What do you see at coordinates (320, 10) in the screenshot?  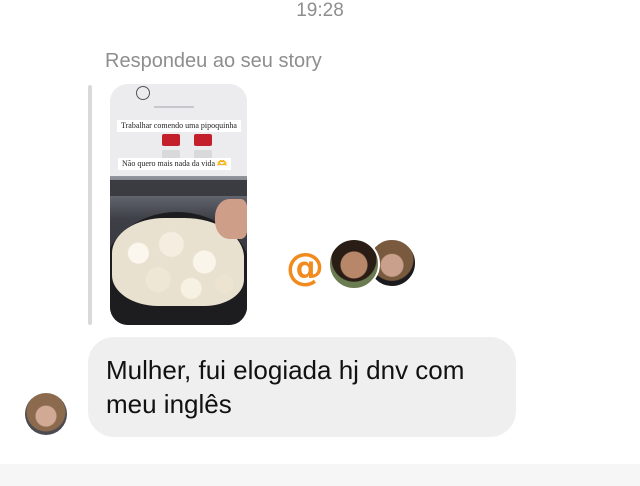 I see `timestamp: 19:28` at bounding box center [320, 10].